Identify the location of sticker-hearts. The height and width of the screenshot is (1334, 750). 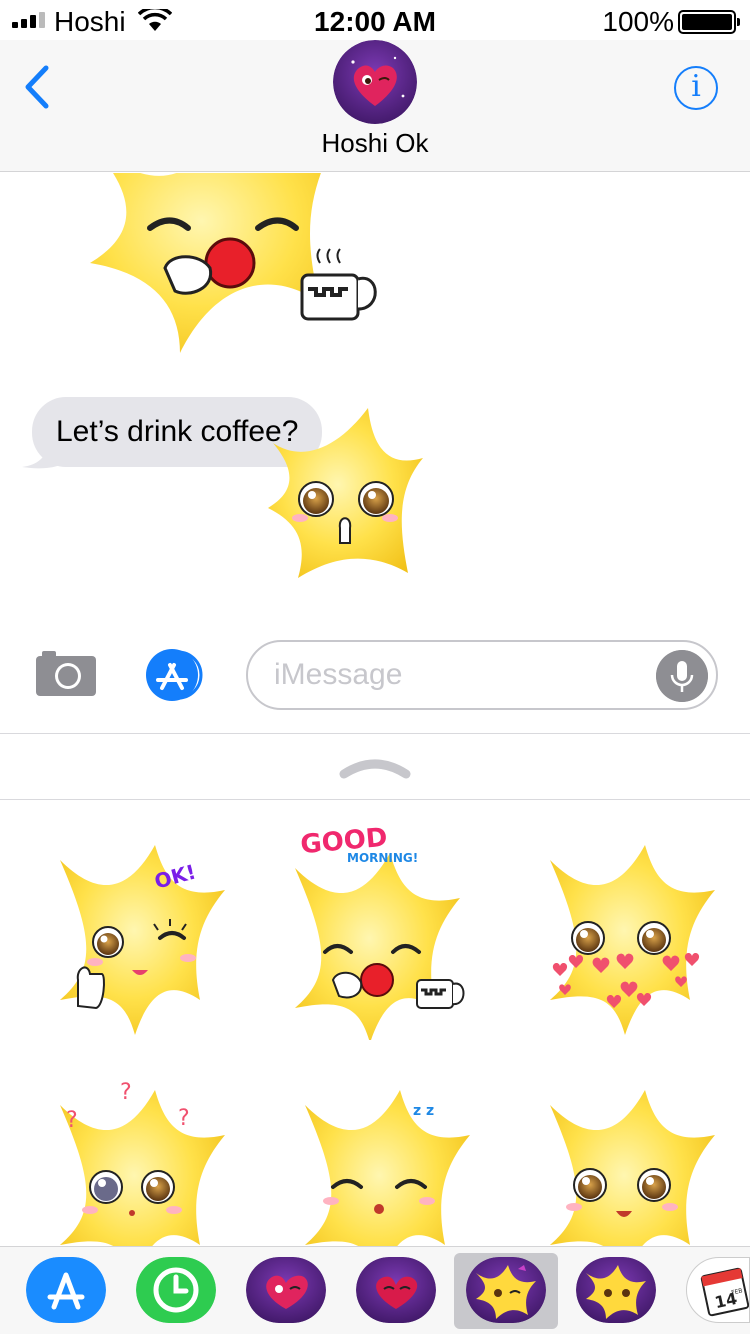
(630, 935).